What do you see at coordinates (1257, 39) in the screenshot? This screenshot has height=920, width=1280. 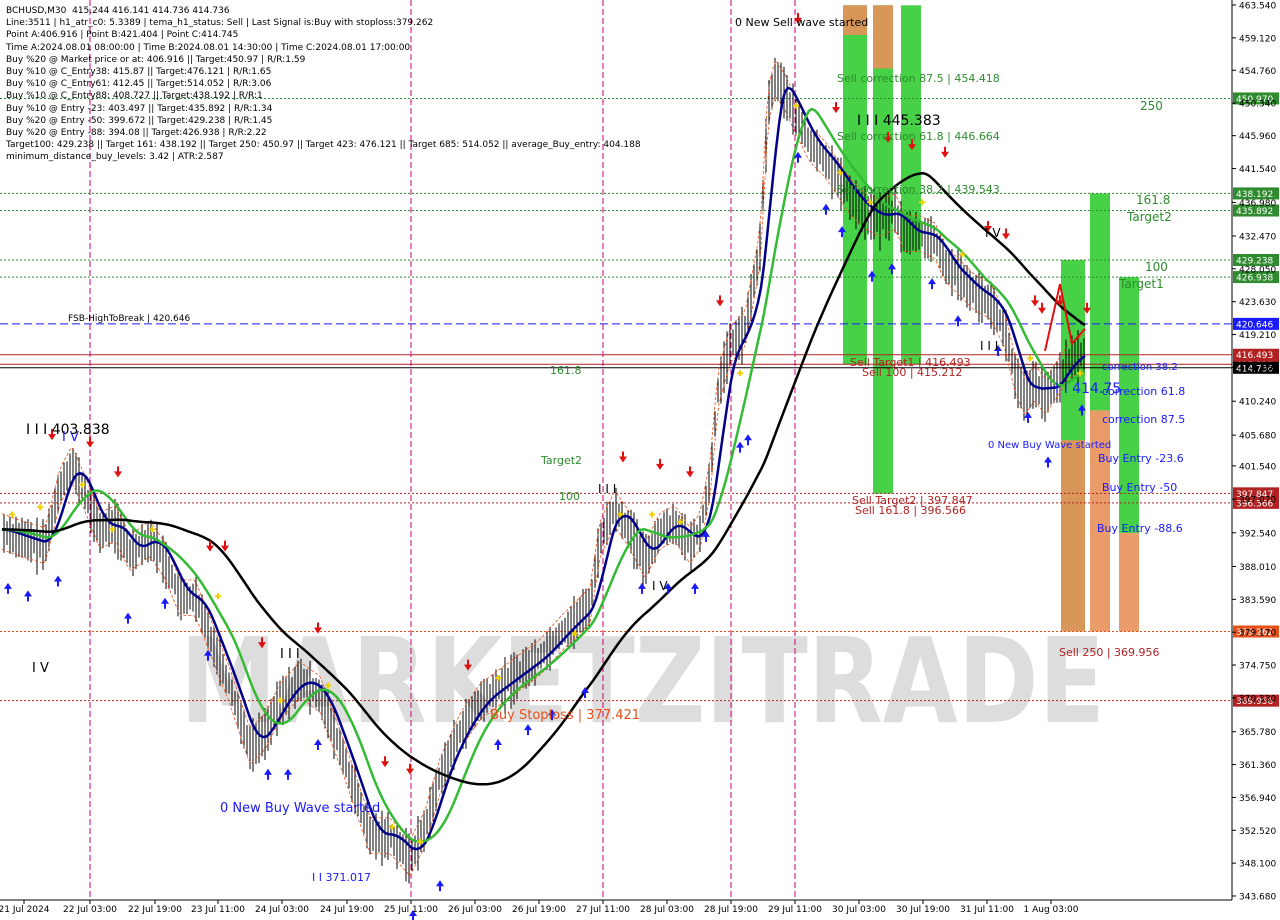 I see `price-tick-label: 459.120` at bounding box center [1257, 39].